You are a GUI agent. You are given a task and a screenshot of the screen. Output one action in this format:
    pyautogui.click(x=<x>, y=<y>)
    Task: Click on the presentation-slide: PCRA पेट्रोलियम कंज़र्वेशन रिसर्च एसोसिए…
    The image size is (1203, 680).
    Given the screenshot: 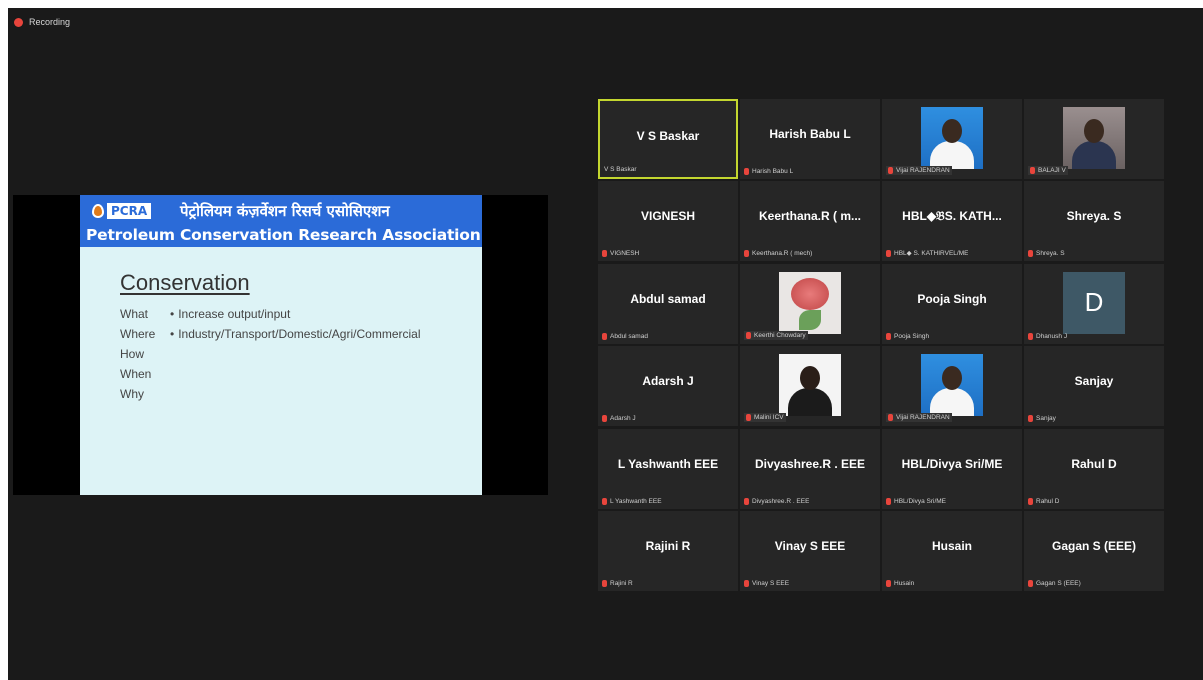 What is the action you would take?
    pyautogui.click(x=281, y=345)
    